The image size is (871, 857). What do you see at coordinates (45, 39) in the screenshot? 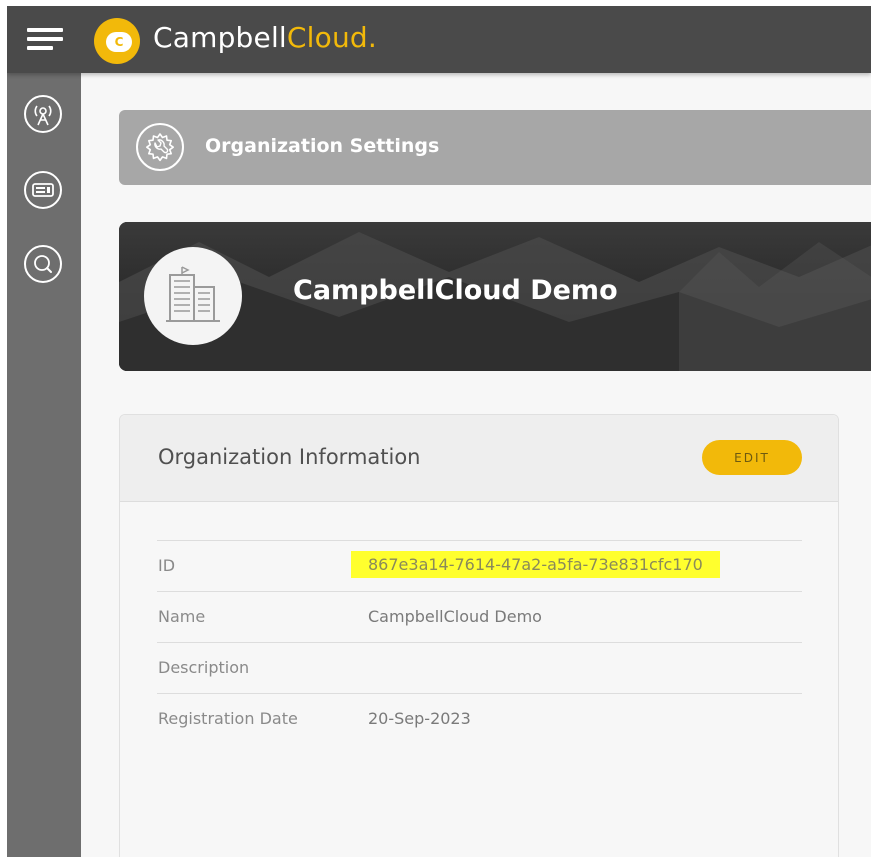
I see `hamburger-icon` at bounding box center [45, 39].